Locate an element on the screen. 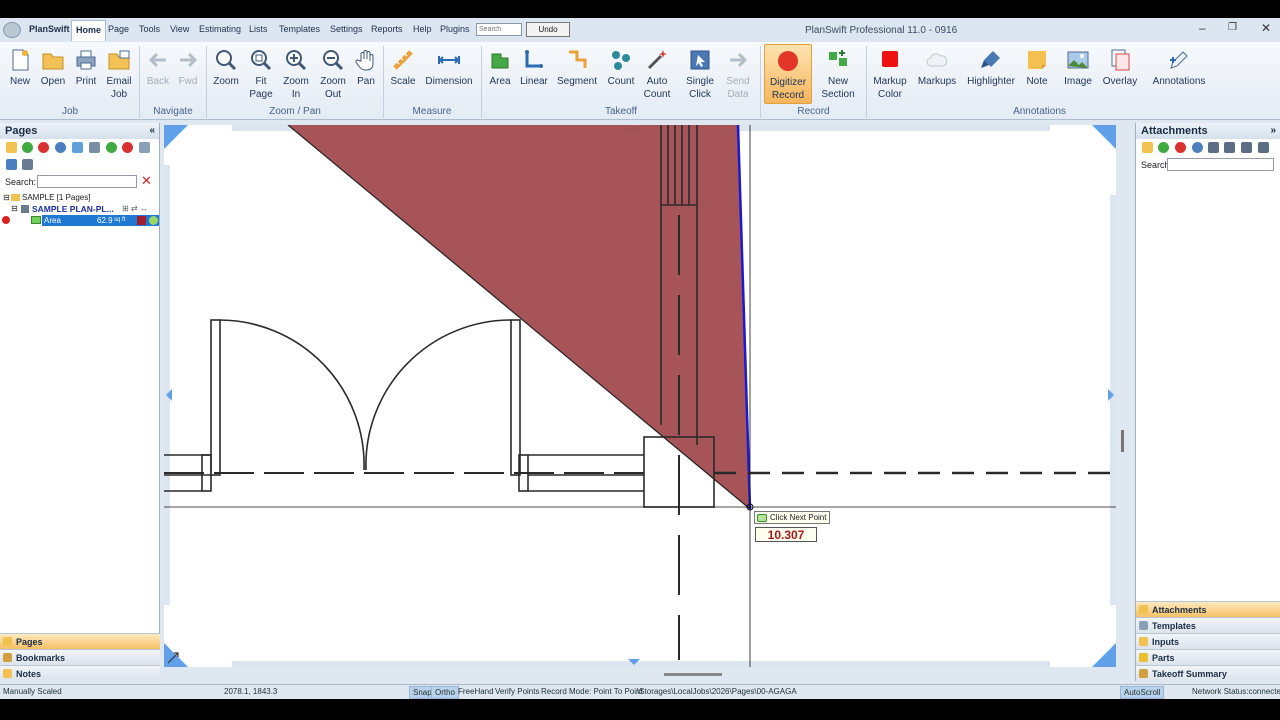 The width and height of the screenshot is (1280, 720). canvas-scrollbar-thumb is located at coordinates (1122, 441).